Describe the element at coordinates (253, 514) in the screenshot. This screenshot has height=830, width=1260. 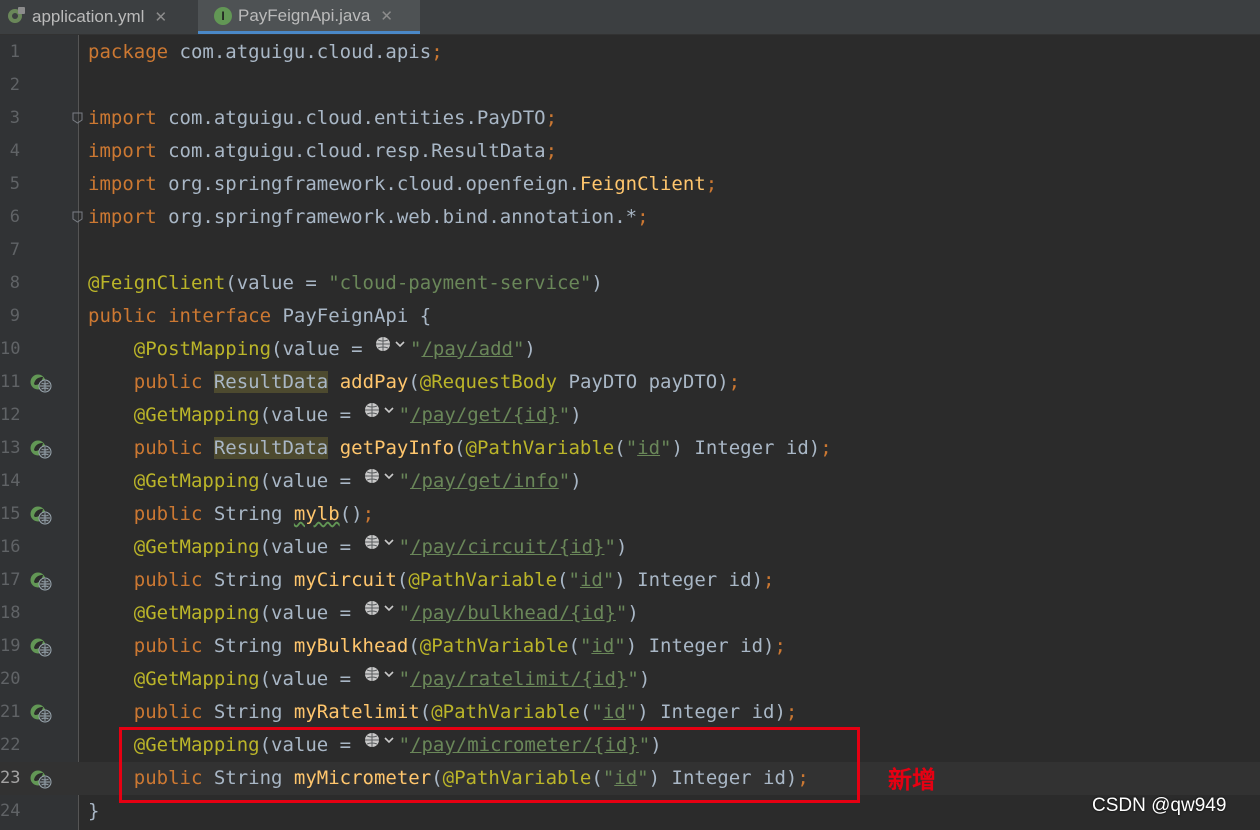
I see `code-token: String` at that location.